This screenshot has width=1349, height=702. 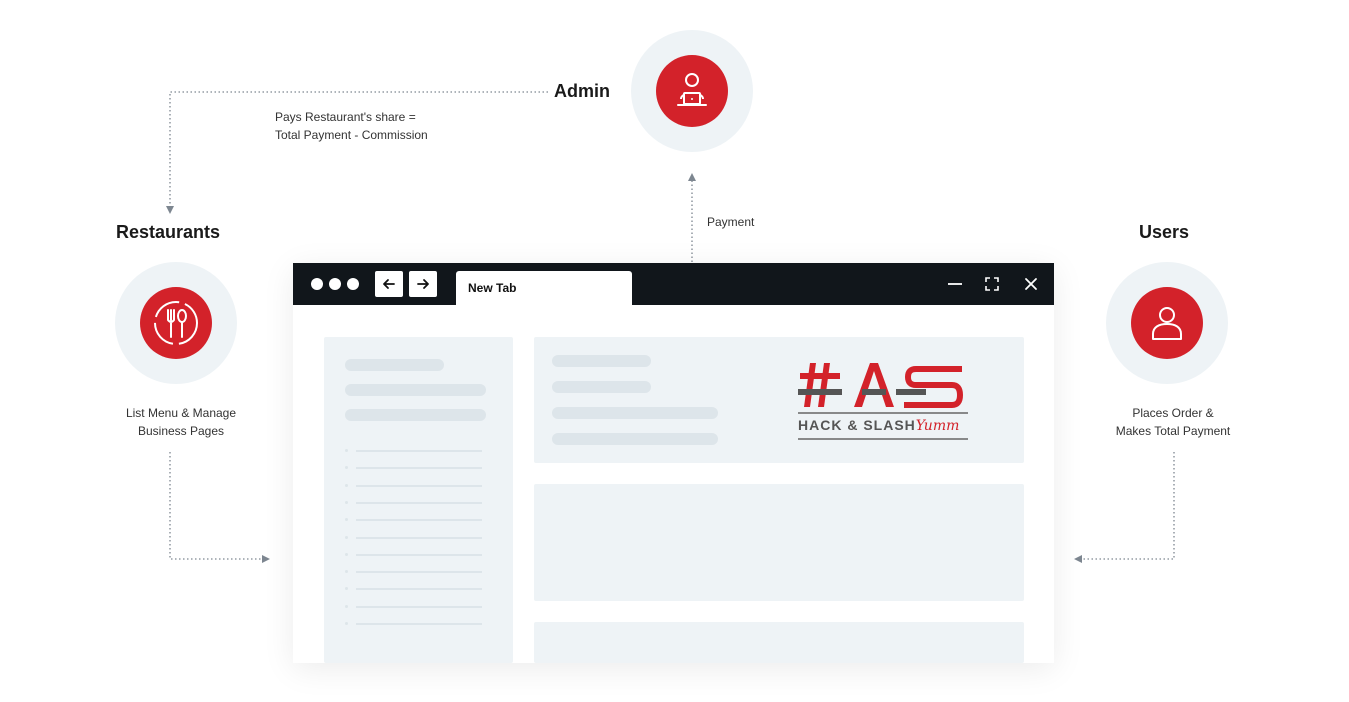 I want to click on back-arrow-icon, so click(x=389, y=284).